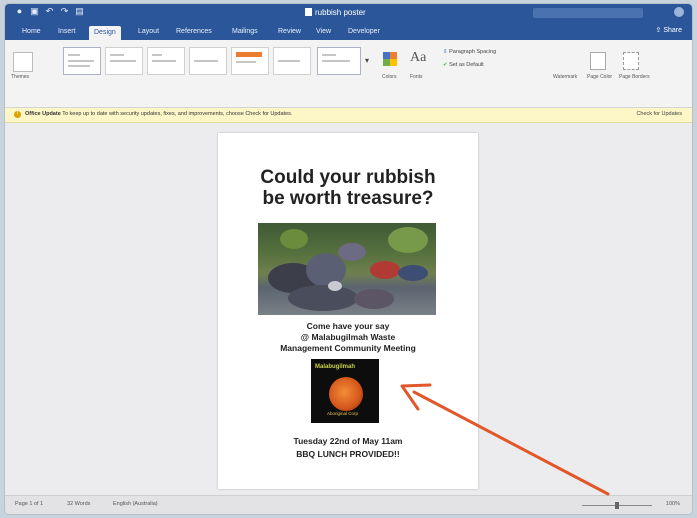 The width and height of the screenshot is (697, 518). Describe the element at coordinates (78, 504) in the screenshot. I see `word-count: 32 Words` at that location.